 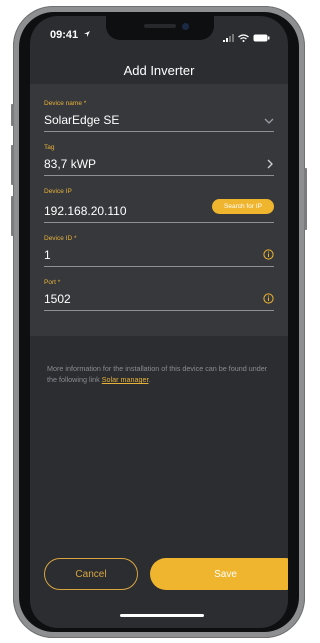 I want to click on front-camera, so click(x=185, y=26).